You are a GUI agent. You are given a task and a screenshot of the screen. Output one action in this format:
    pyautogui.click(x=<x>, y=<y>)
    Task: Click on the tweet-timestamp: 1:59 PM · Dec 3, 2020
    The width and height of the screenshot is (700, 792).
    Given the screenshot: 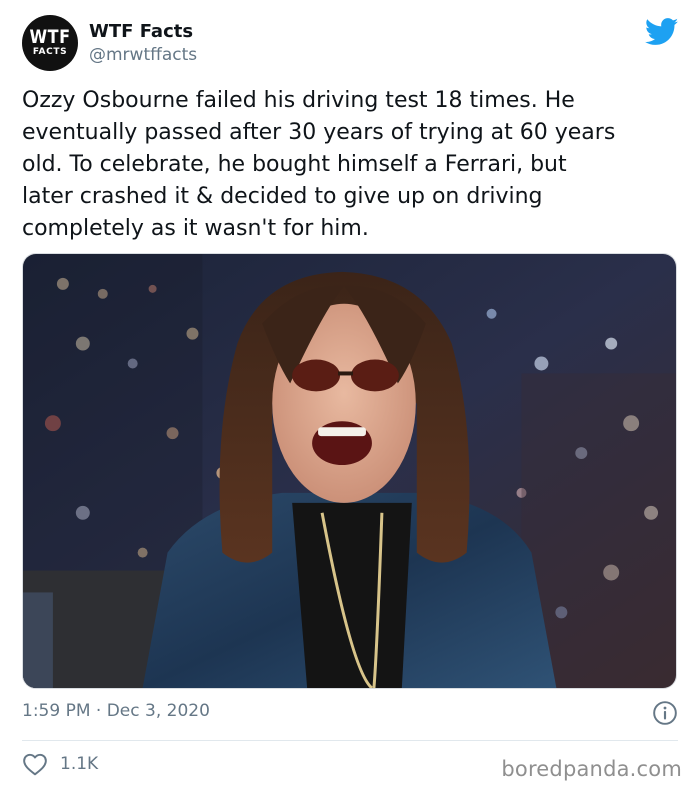 What is the action you would take?
    pyautogui.click(x=116, y=711)
    